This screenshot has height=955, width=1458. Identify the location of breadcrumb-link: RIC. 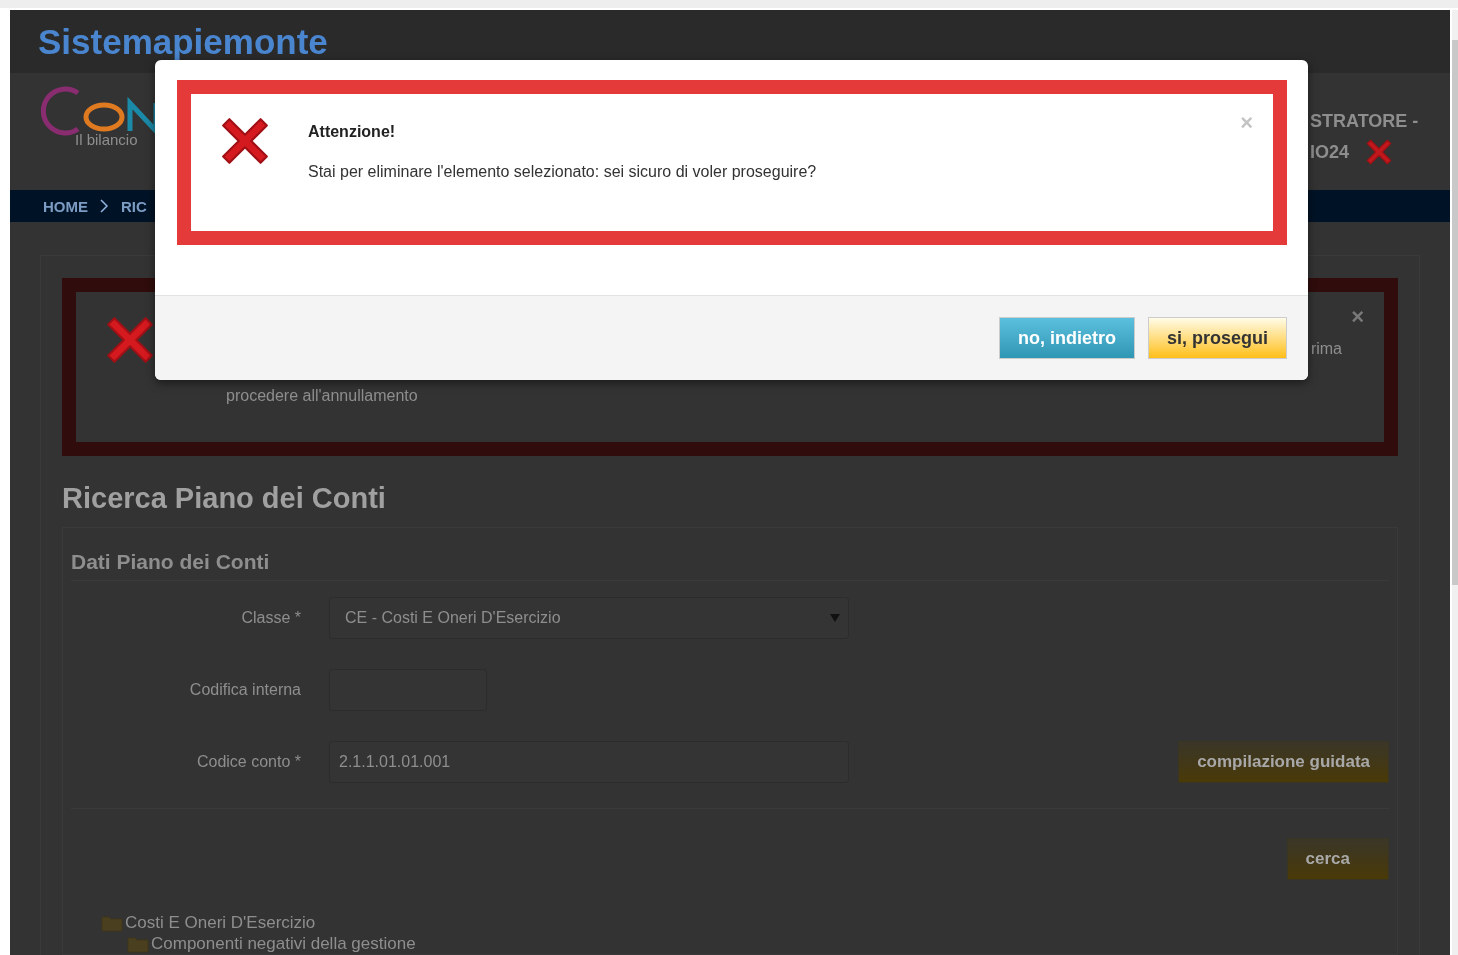
(134, 206).